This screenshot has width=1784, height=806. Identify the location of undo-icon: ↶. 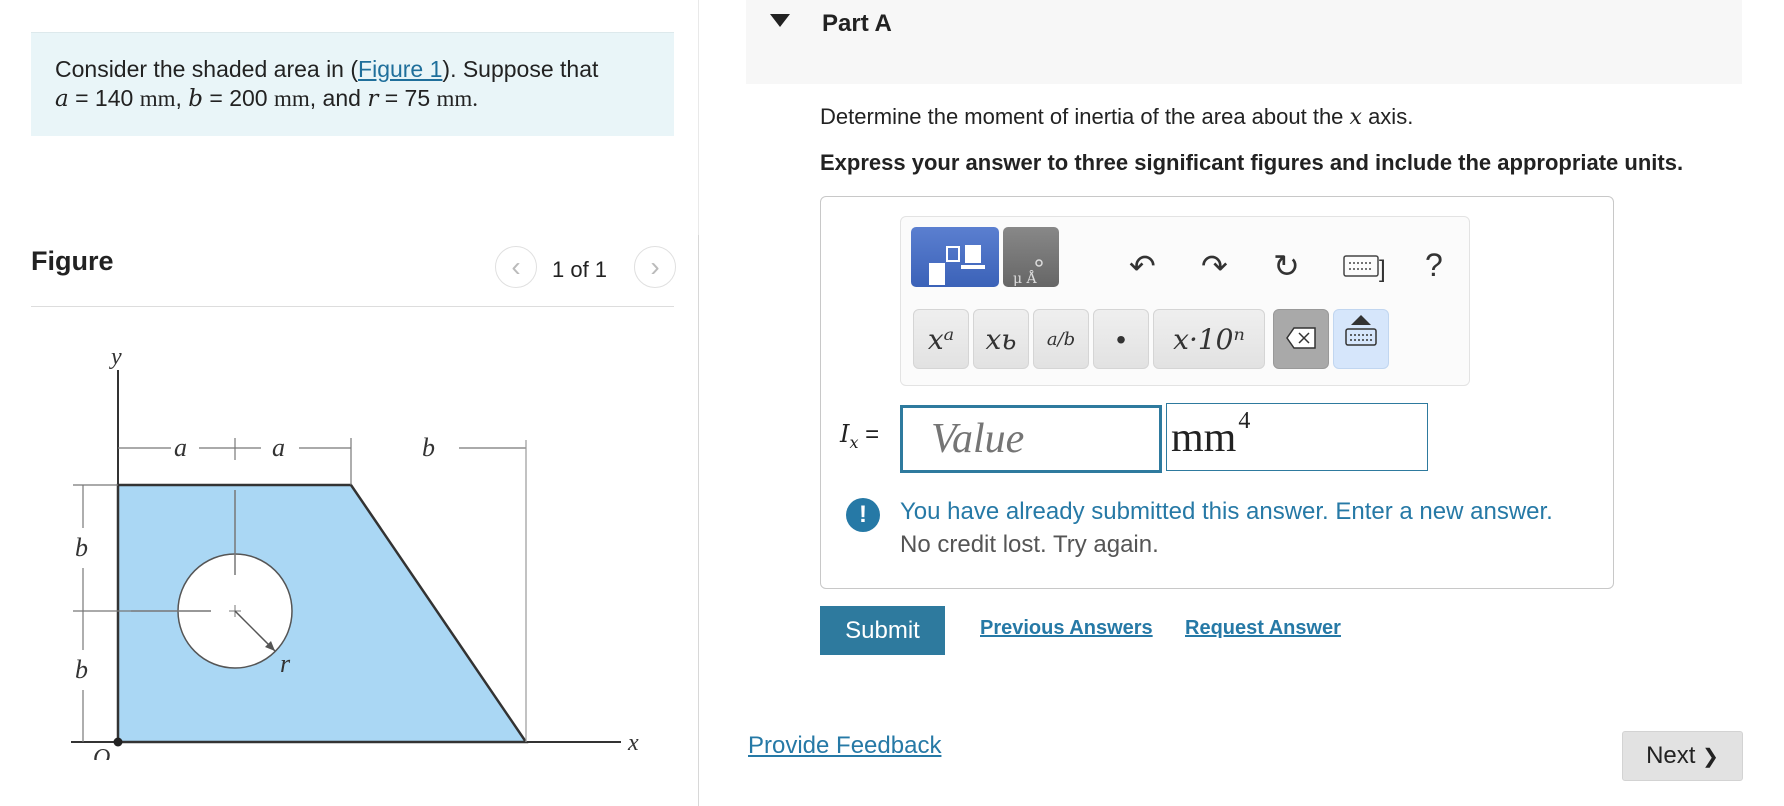
(1142, 266).